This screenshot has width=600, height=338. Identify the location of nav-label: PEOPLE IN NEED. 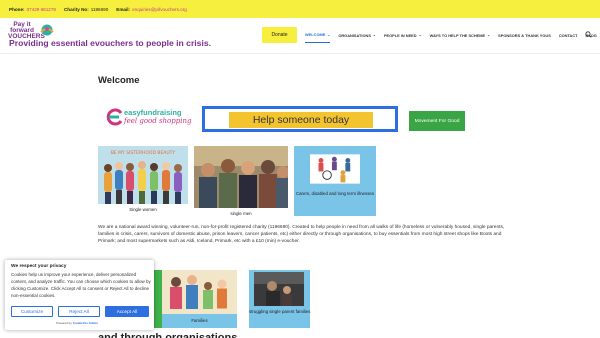
(400, 35).